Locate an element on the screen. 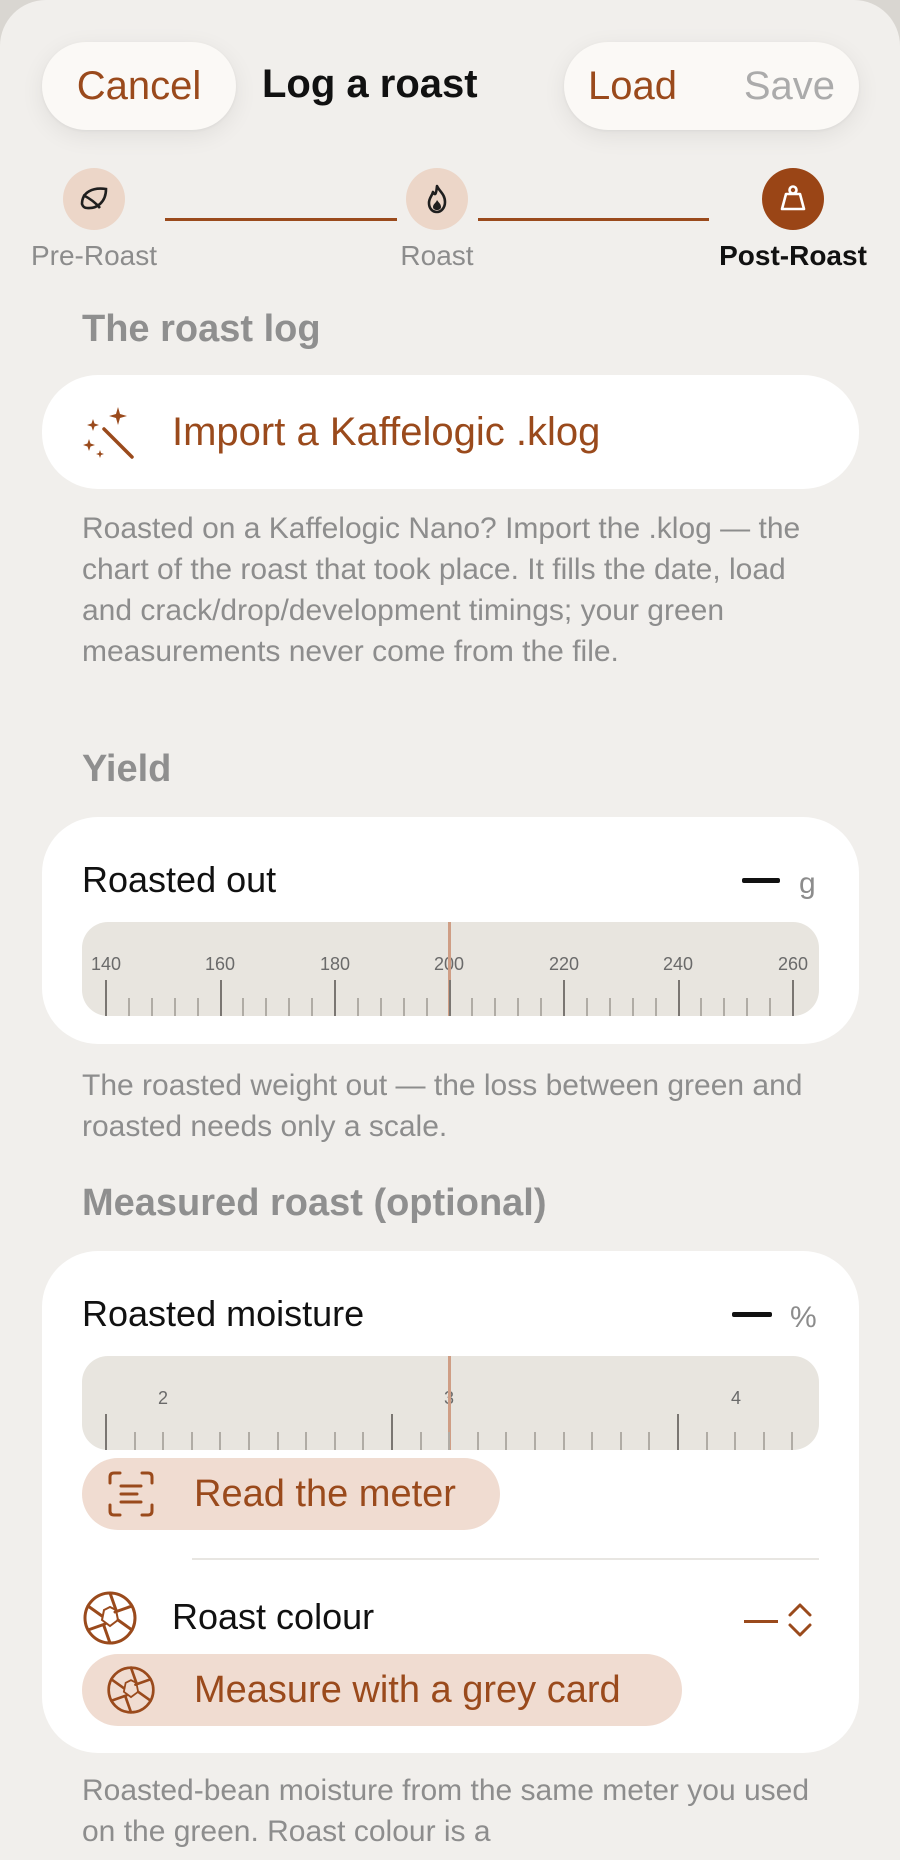 The image size is (900, 1860). scan-text-icon is located at coordinates (131, 1494).